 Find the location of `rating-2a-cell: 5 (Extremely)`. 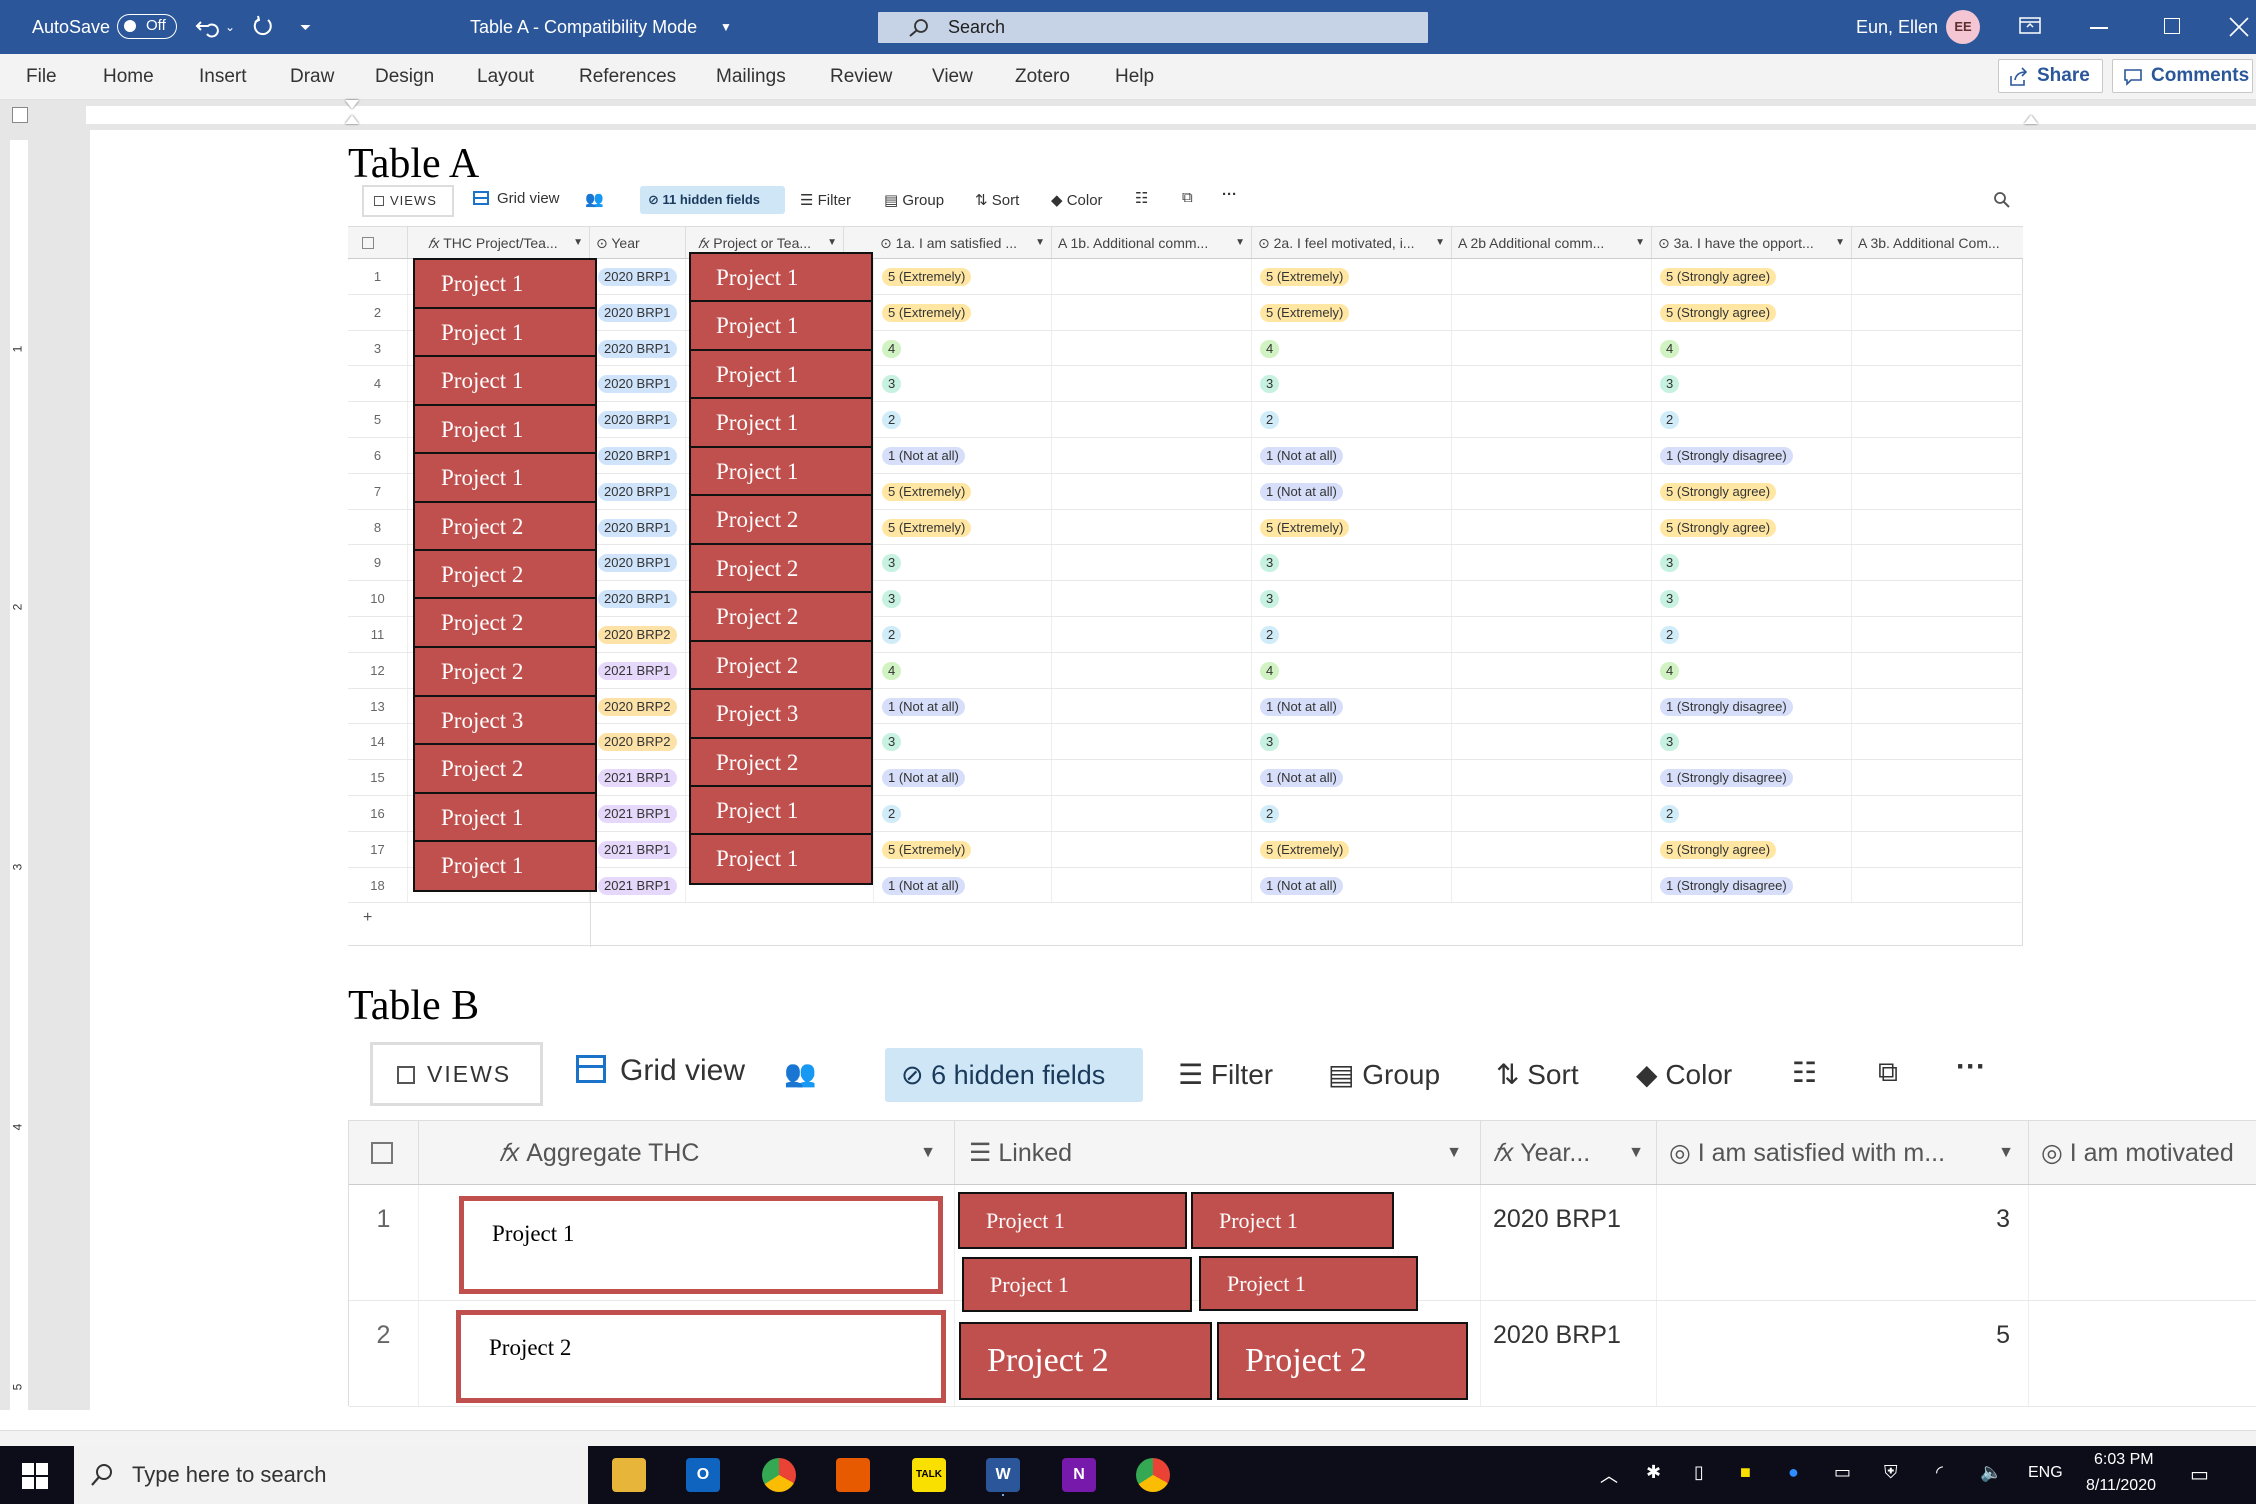

rating-2a-cell: 5 (Extremely) is located at coordinates (1352, 312).